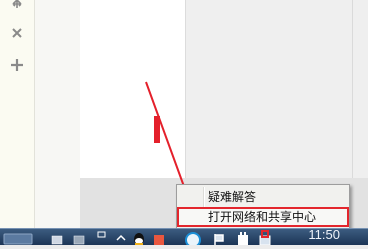 This screenshot has width=368, height=249. What do you see at coordinates (121, 237) in the screenshot?
I see `chevron-up-icon` at bounding box center [121, 237].